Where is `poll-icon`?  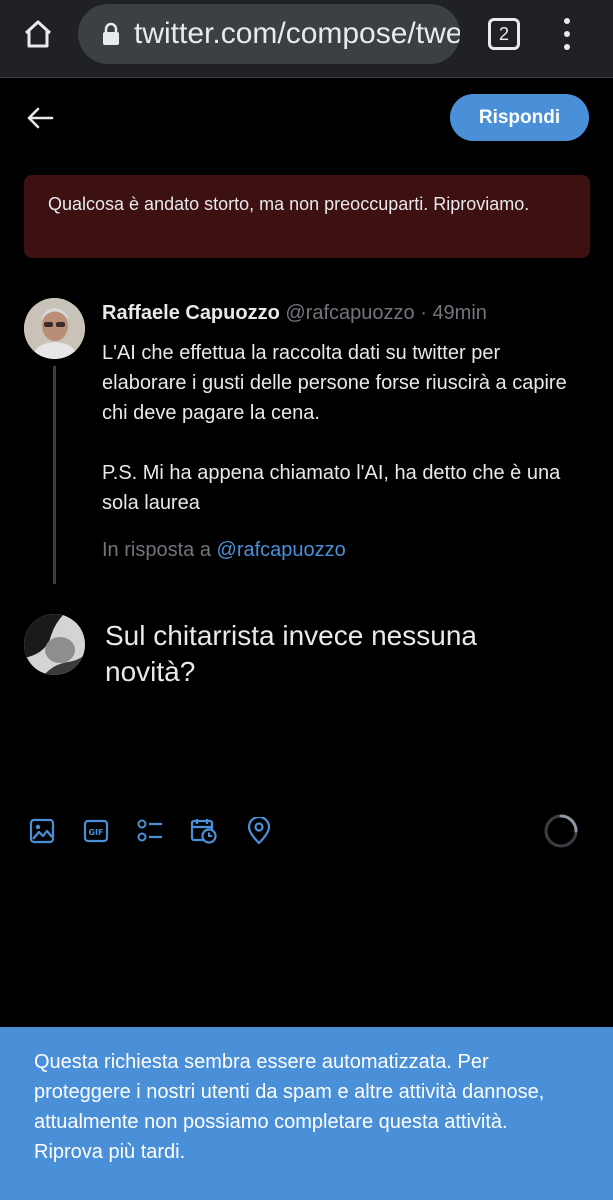
poll-icon is located at coordinates (150, 831).